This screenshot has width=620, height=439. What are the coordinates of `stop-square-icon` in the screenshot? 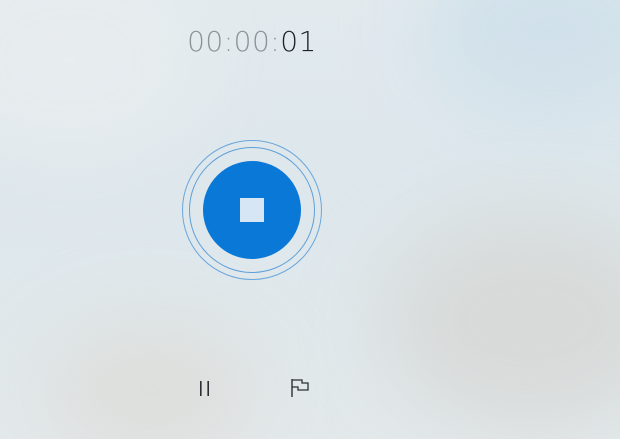 It's located at (252, 210).